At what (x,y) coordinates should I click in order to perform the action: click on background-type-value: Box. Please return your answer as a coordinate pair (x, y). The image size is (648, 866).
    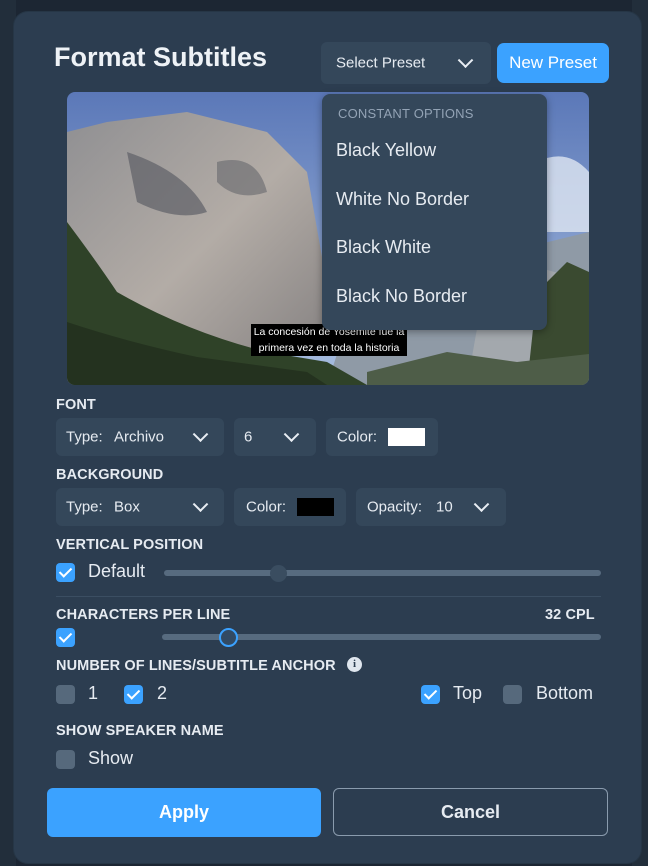
    Looking at the image, I should click on (127, 507).